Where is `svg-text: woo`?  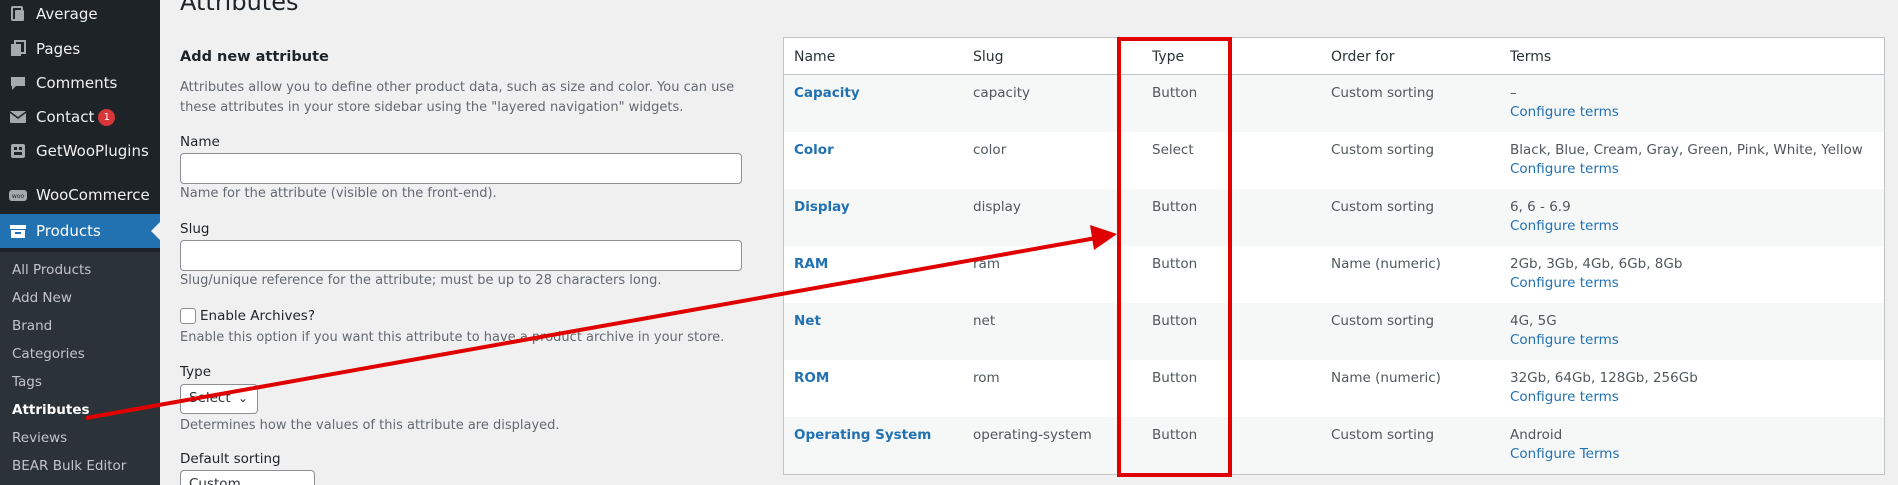
svg-text: woo is located at coordinates (18, 196).